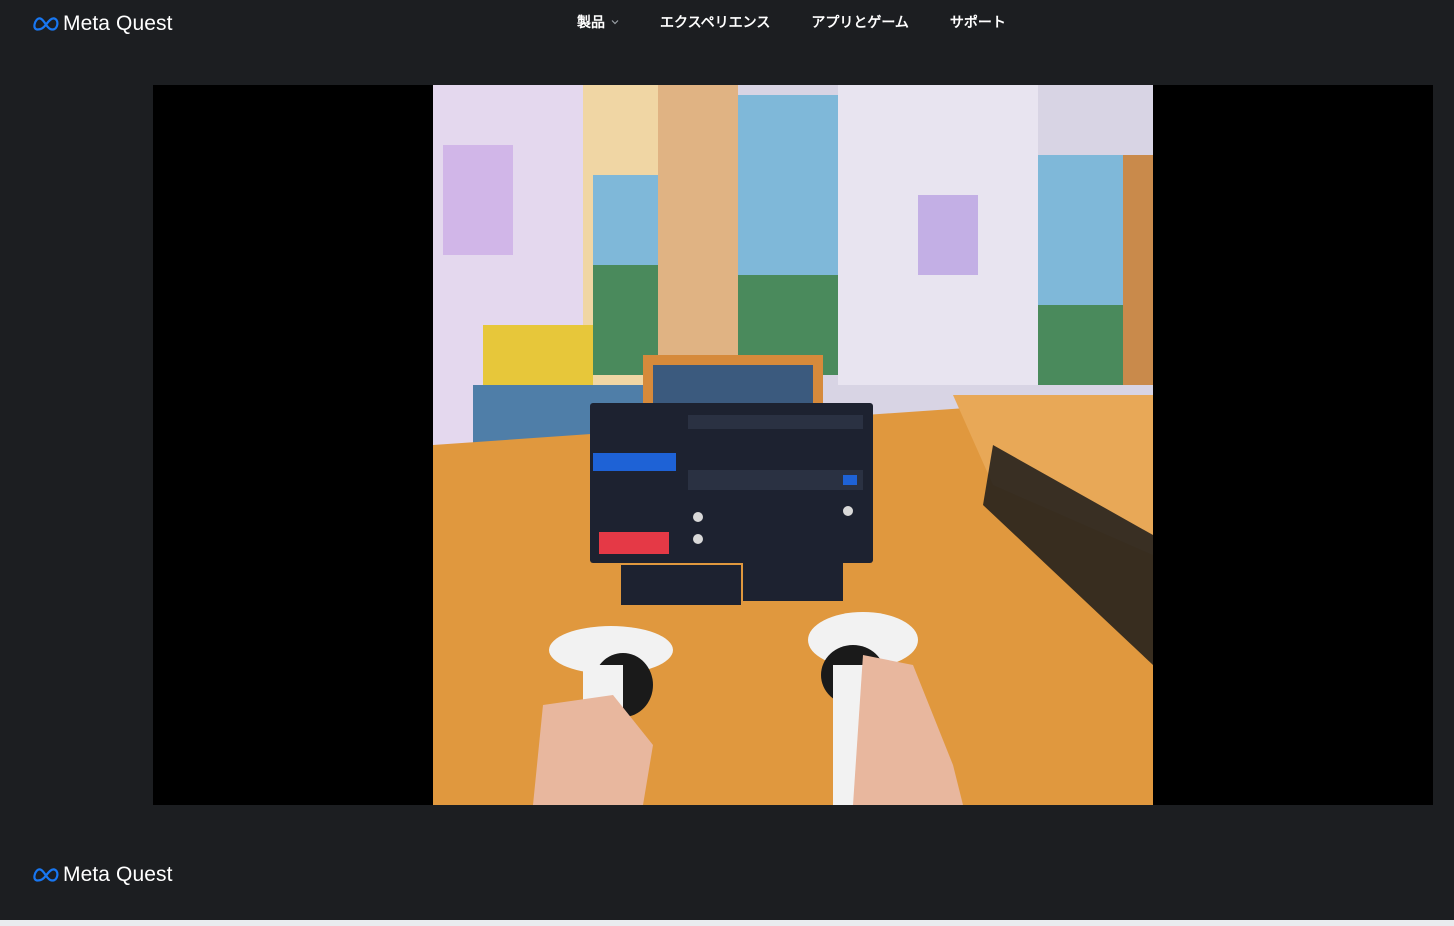  What do you see at coordinates (791, 22) in the screenshot?
I see `main-nav: 製品 エクスペリエンス アプリとゲーム サポート` at bounding box center [791, 22].